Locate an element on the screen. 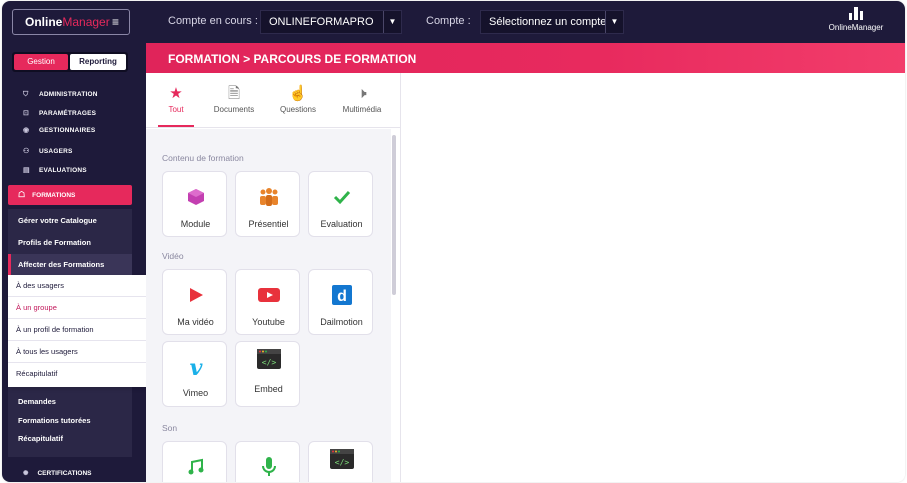  submenu-demandes: Demandes is located at coordinates (37, 401).